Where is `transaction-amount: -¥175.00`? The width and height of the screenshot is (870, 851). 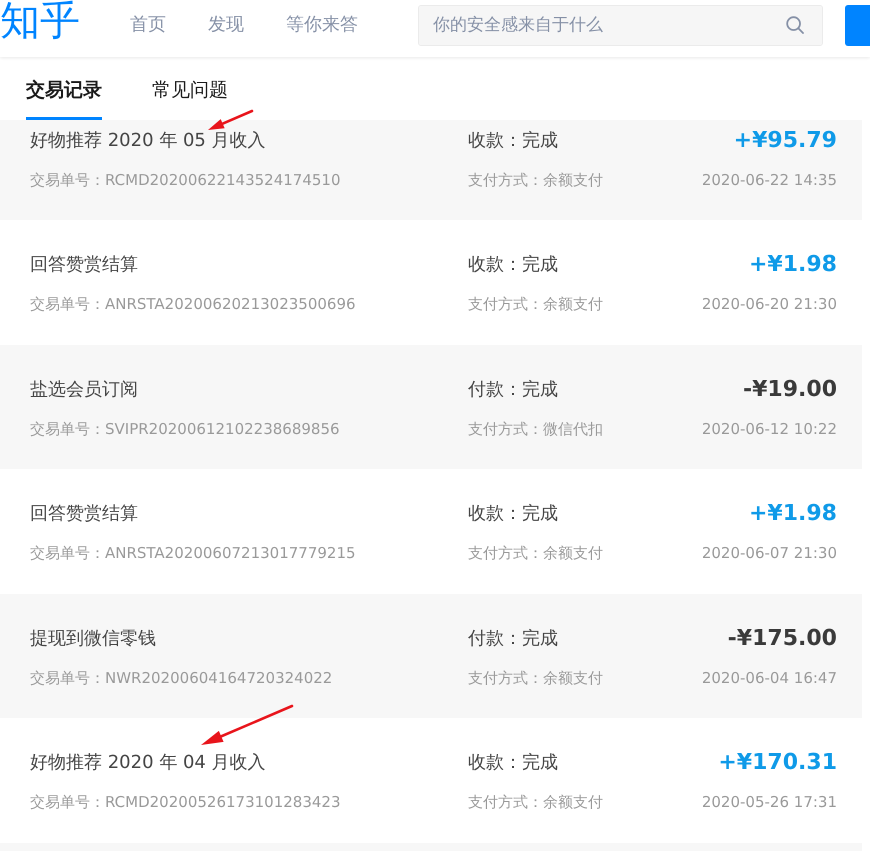 transaction-amount: -¥175.00 is located at coordinates (782, 639).